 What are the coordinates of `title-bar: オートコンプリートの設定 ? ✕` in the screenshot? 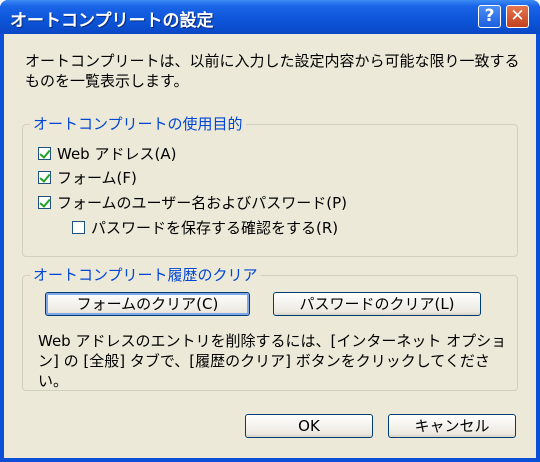 It's located at (270, 17).